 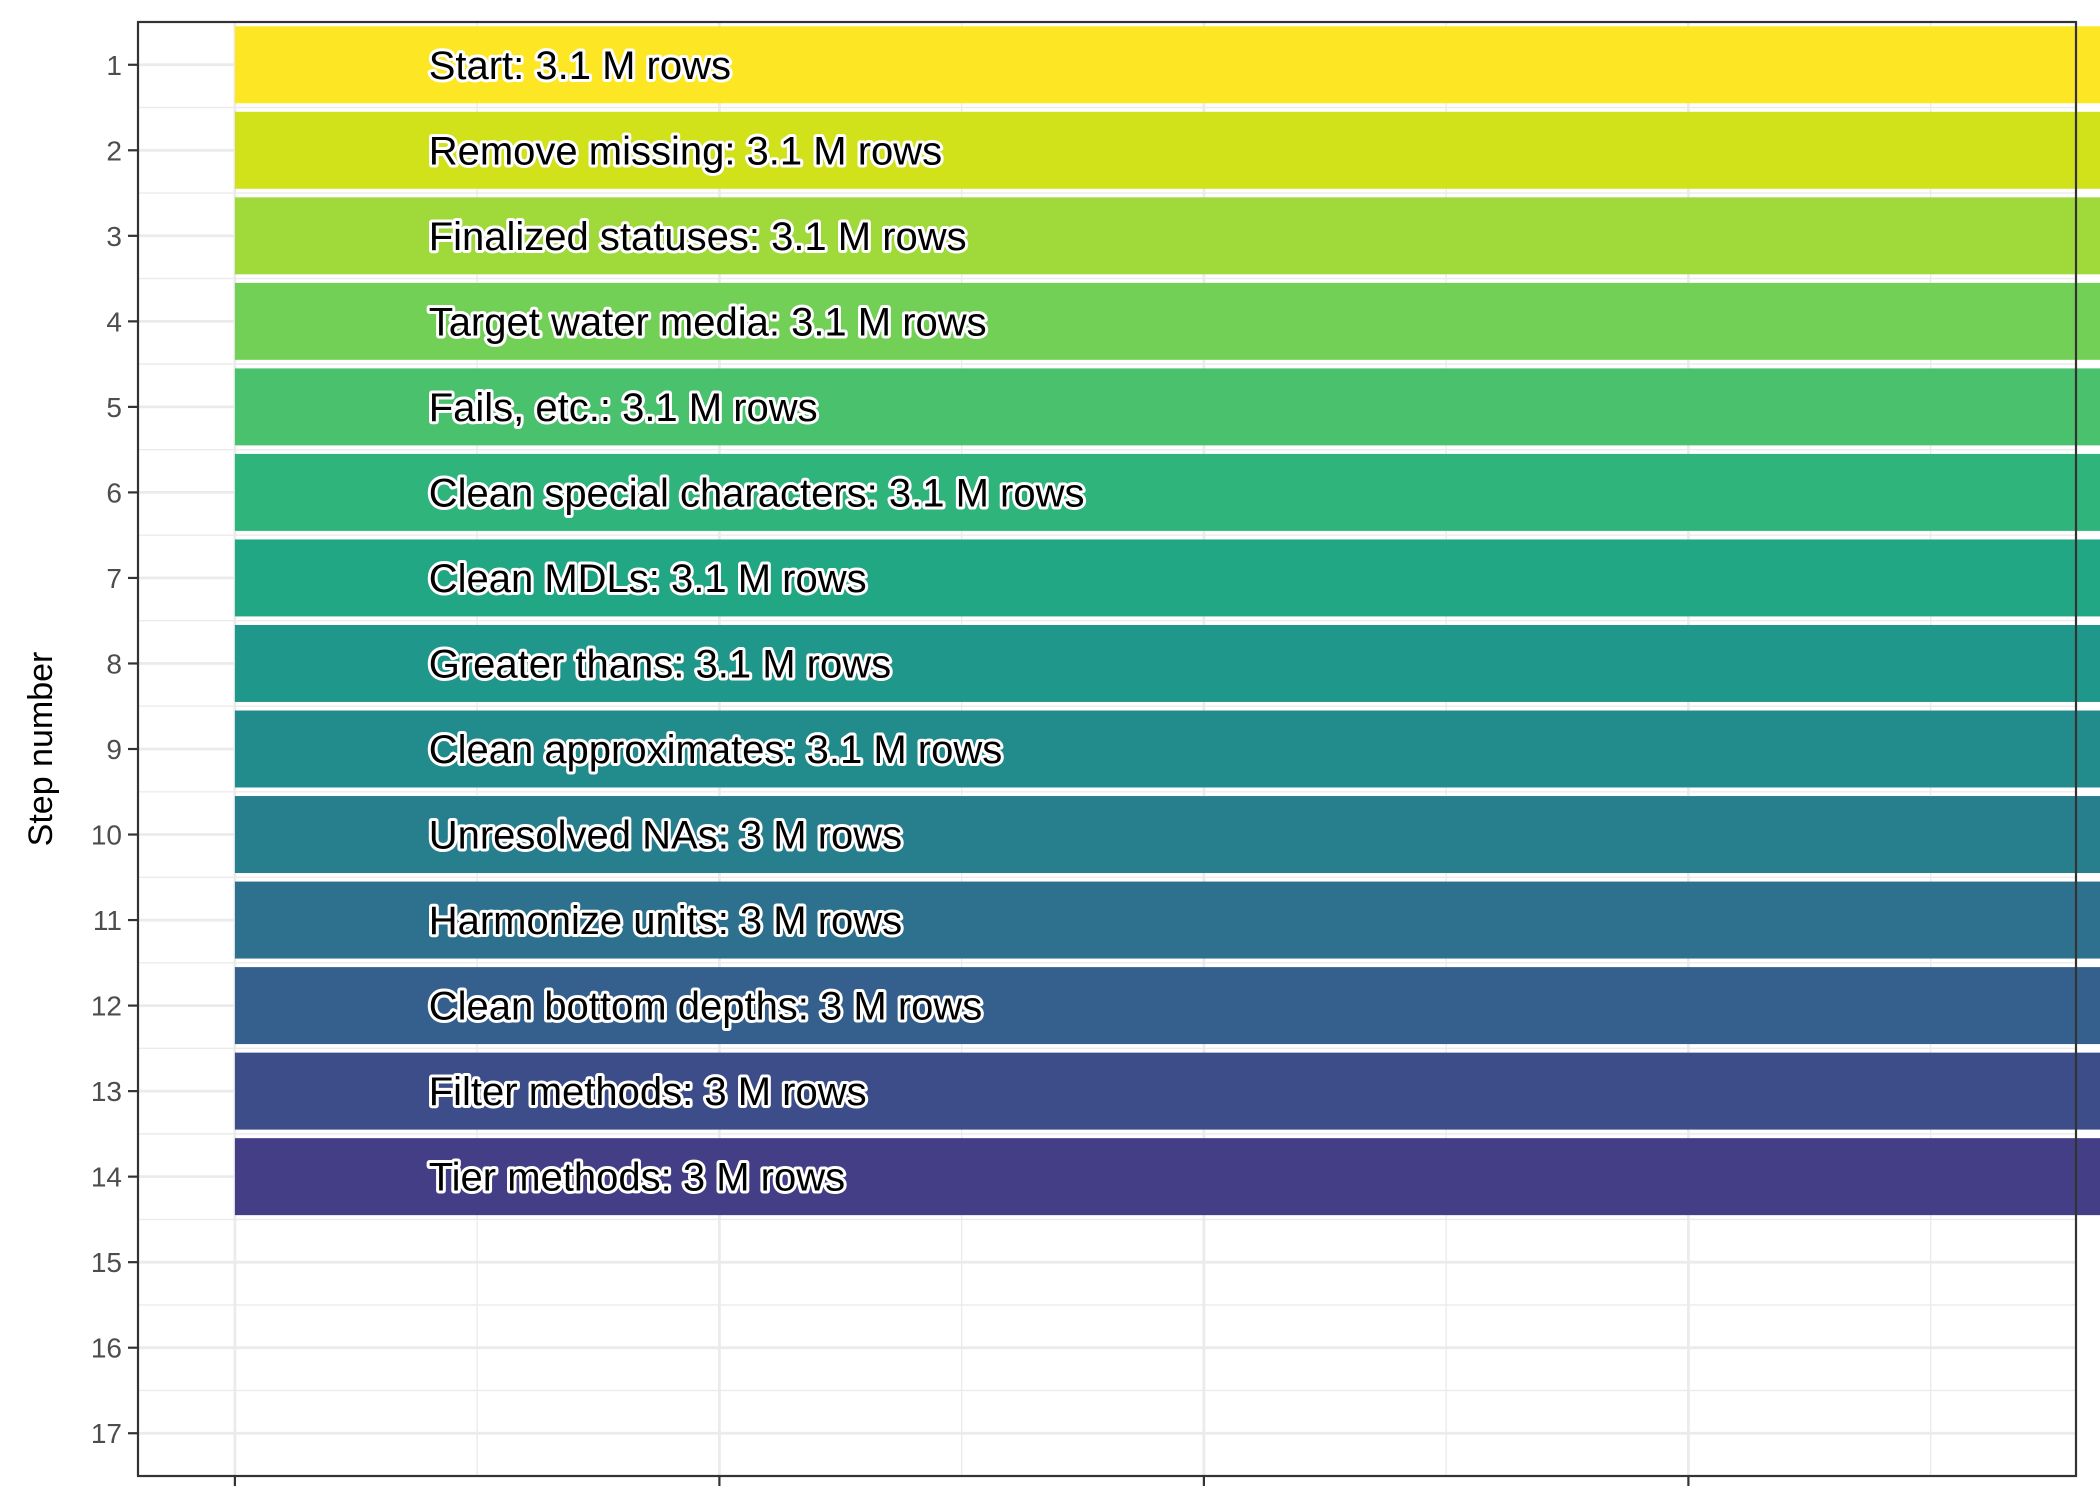 I want to click on bar-label-step-11: Harmonize units: 3 M rows, so click(x=665, y=921).